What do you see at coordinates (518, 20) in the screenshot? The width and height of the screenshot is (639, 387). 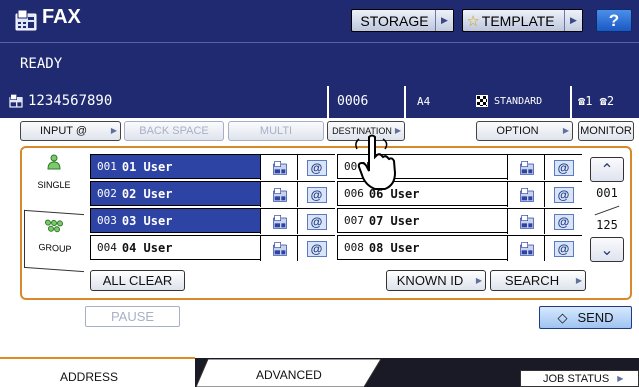 I see `template-button-label: TEMPLATE` at bounding box center [518, 20].